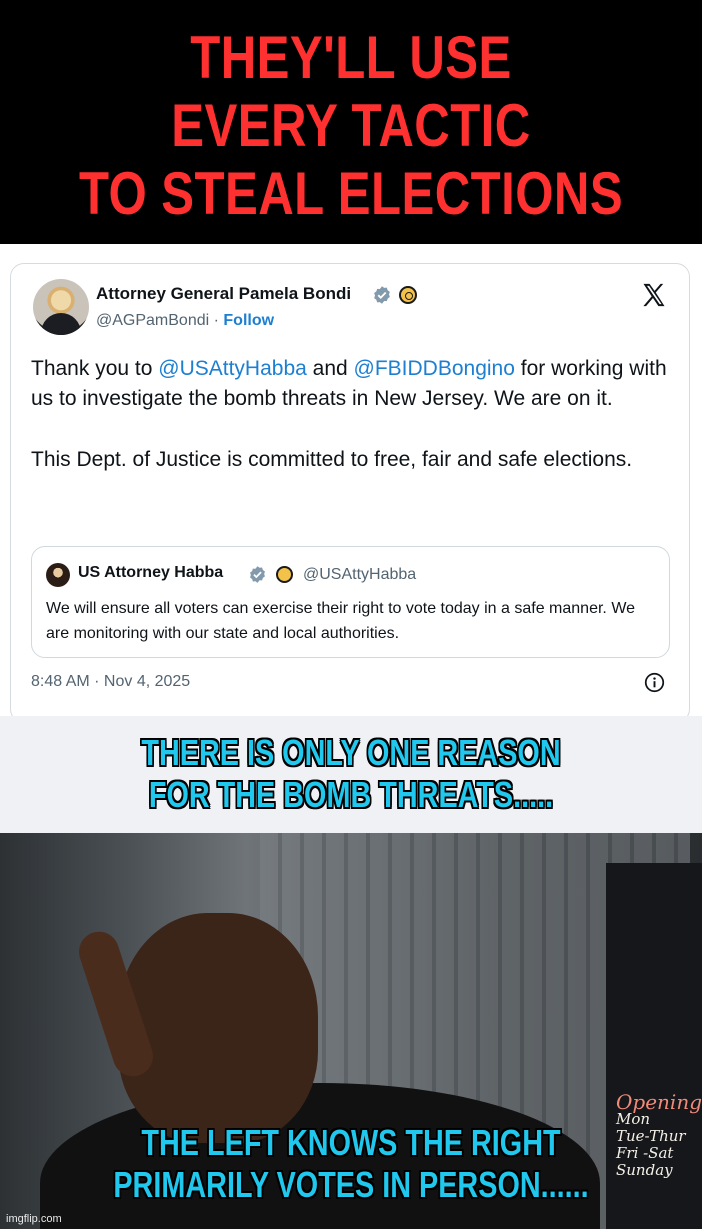  I want to click on headline-line: TO STEAL ELECTIONS, so click(351, 193).